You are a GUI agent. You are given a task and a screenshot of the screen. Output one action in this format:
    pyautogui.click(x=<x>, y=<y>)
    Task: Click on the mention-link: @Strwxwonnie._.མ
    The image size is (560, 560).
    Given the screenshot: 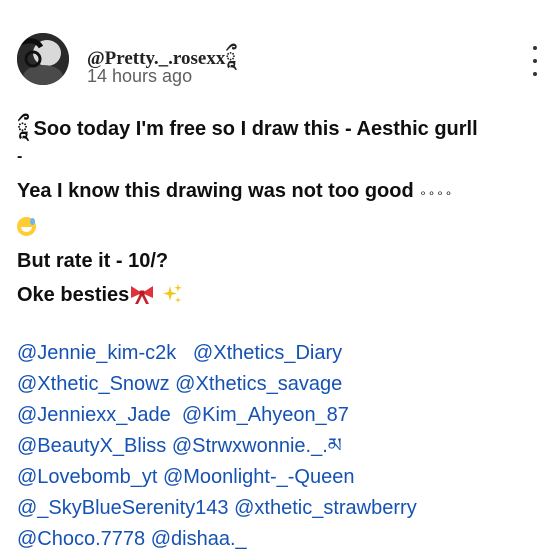 What is the action you would take?
    pyautogui.click(x=257, y=446)
    